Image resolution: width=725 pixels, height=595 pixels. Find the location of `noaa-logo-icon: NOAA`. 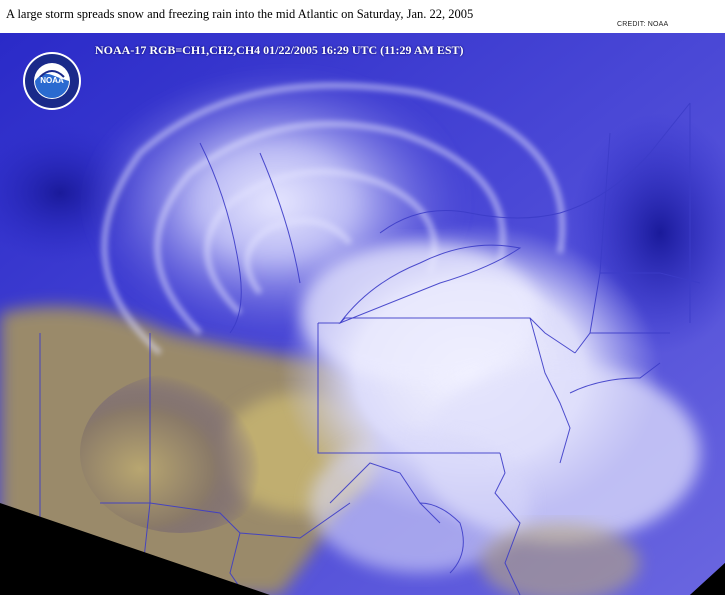

noaa-logo-icon: NOAA is located at coordinates (52, 81).